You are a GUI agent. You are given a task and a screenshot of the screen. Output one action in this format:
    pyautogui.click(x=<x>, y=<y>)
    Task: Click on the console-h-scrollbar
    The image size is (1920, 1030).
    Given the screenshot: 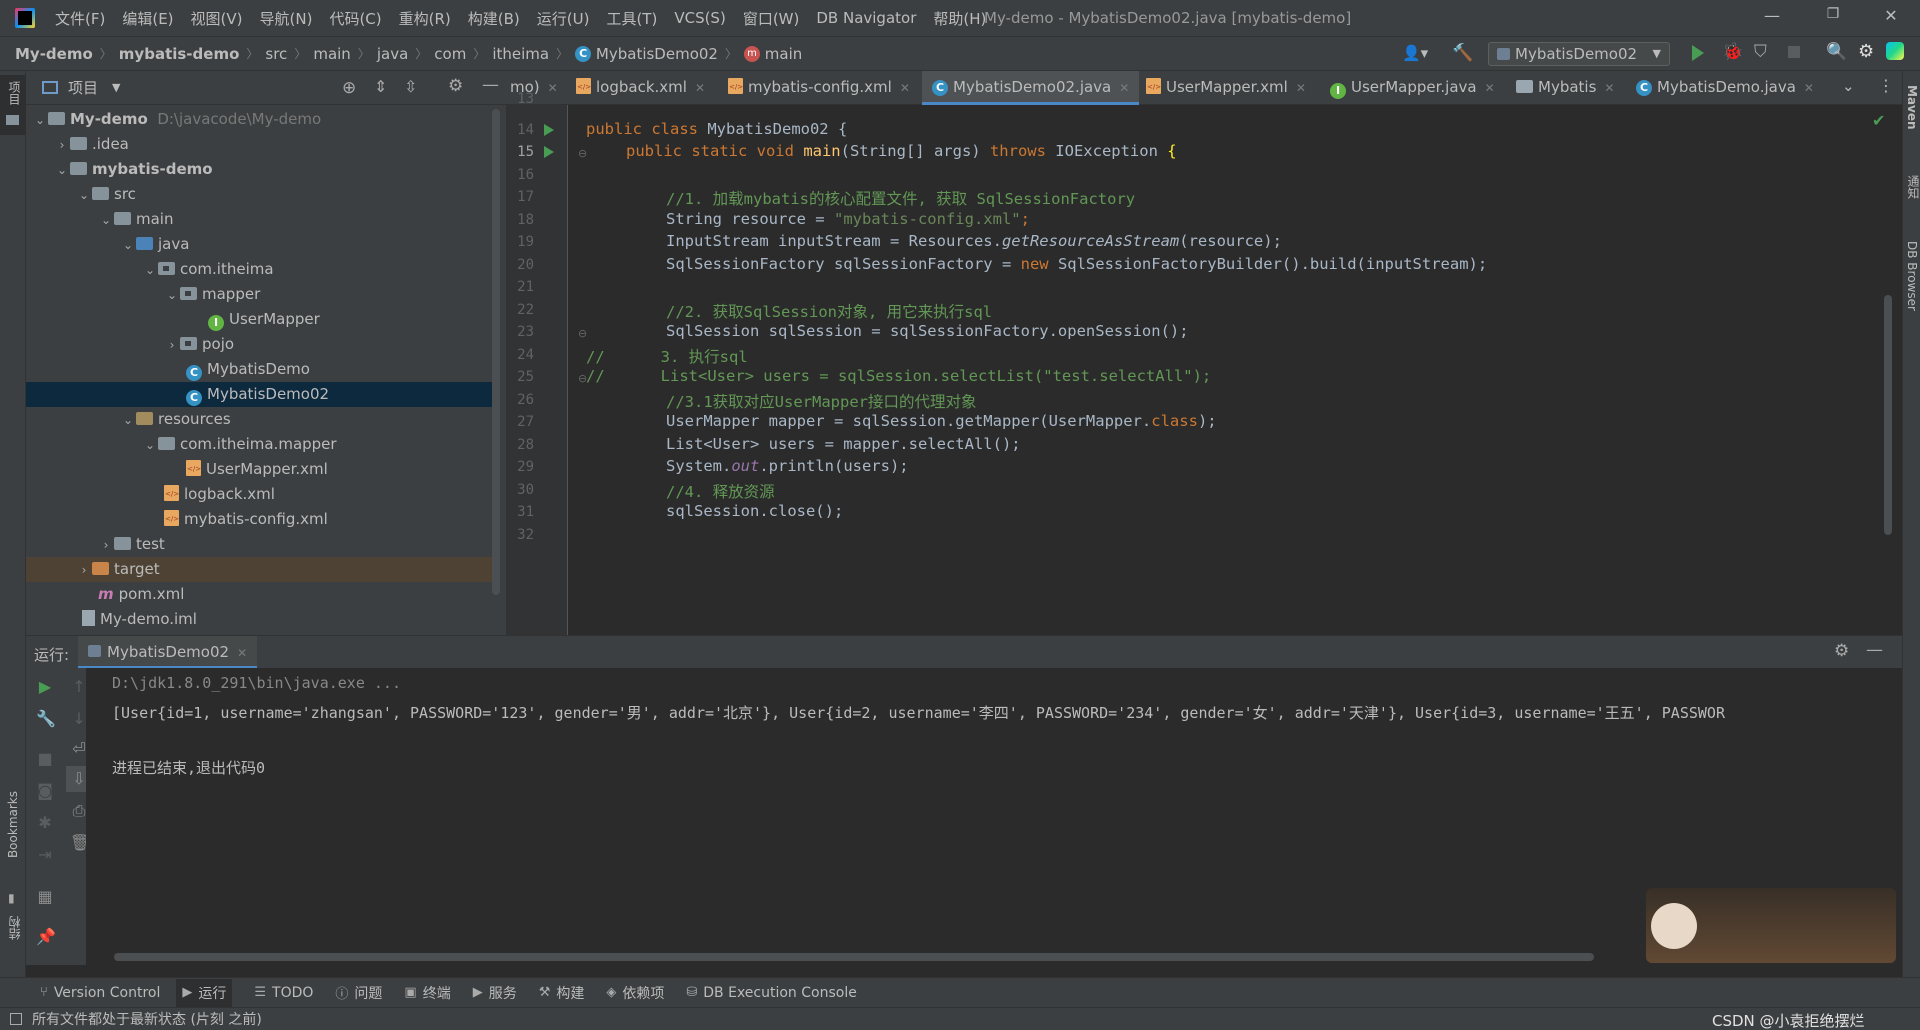 What is the action you would take?
    pyautogui.click(x=854, y=957)
    